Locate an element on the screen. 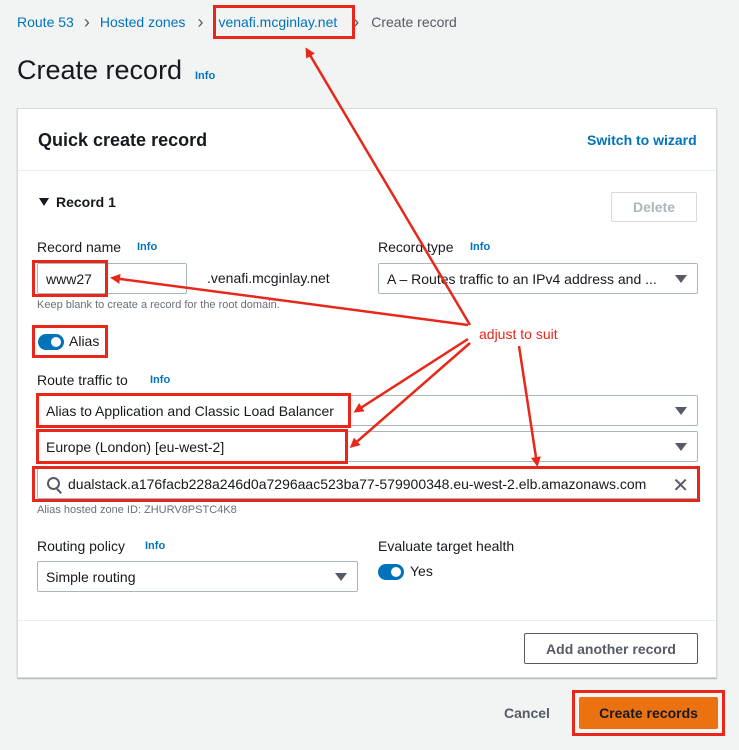  annotation-text: adjust to suit is located at coordinates (518, 334).